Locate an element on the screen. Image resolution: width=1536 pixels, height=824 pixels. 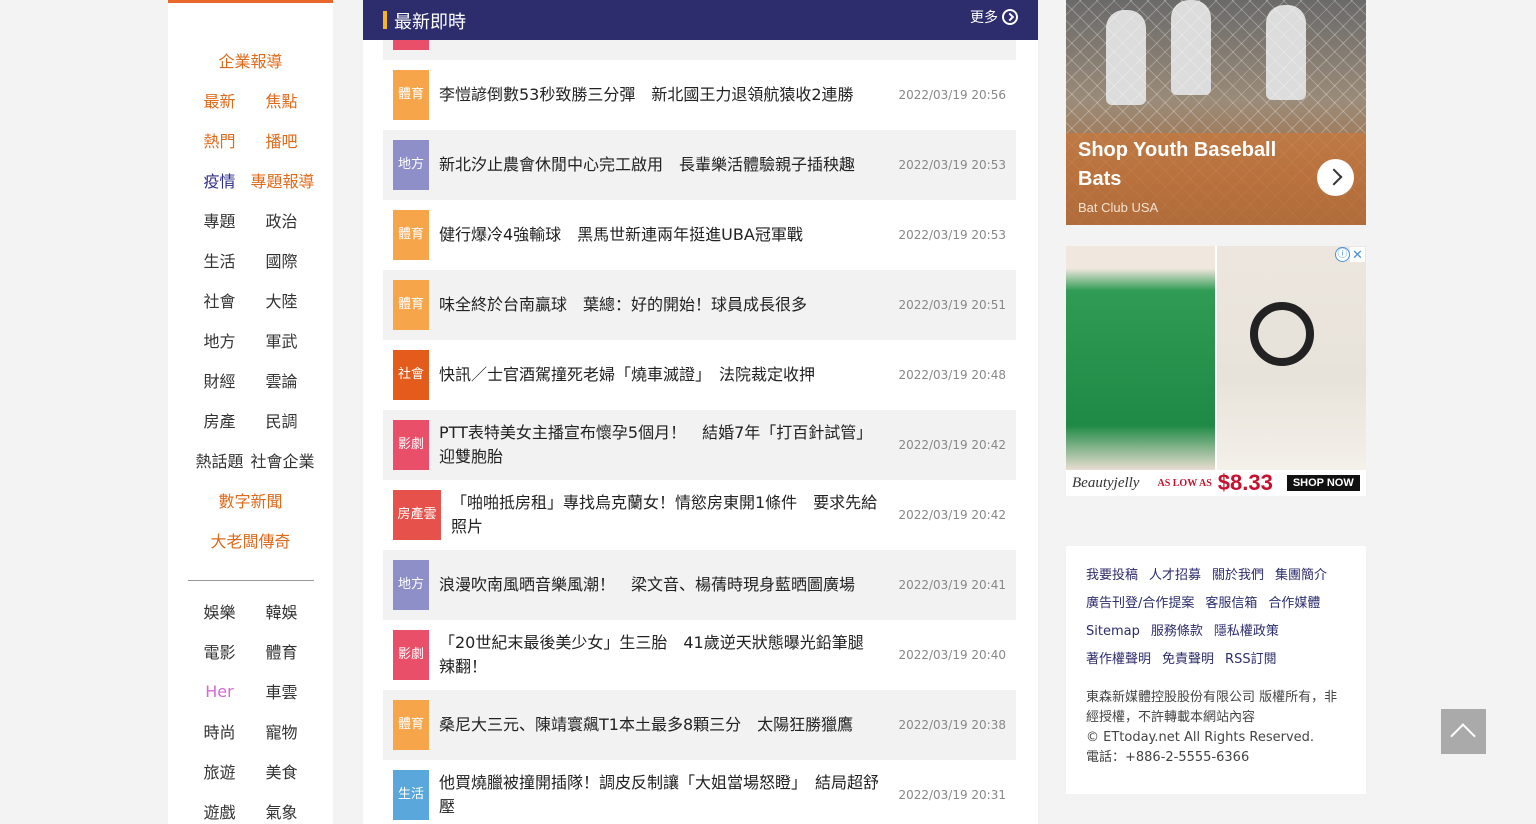
nav-row: 數字新聞 is located at coordinates (250, 500).